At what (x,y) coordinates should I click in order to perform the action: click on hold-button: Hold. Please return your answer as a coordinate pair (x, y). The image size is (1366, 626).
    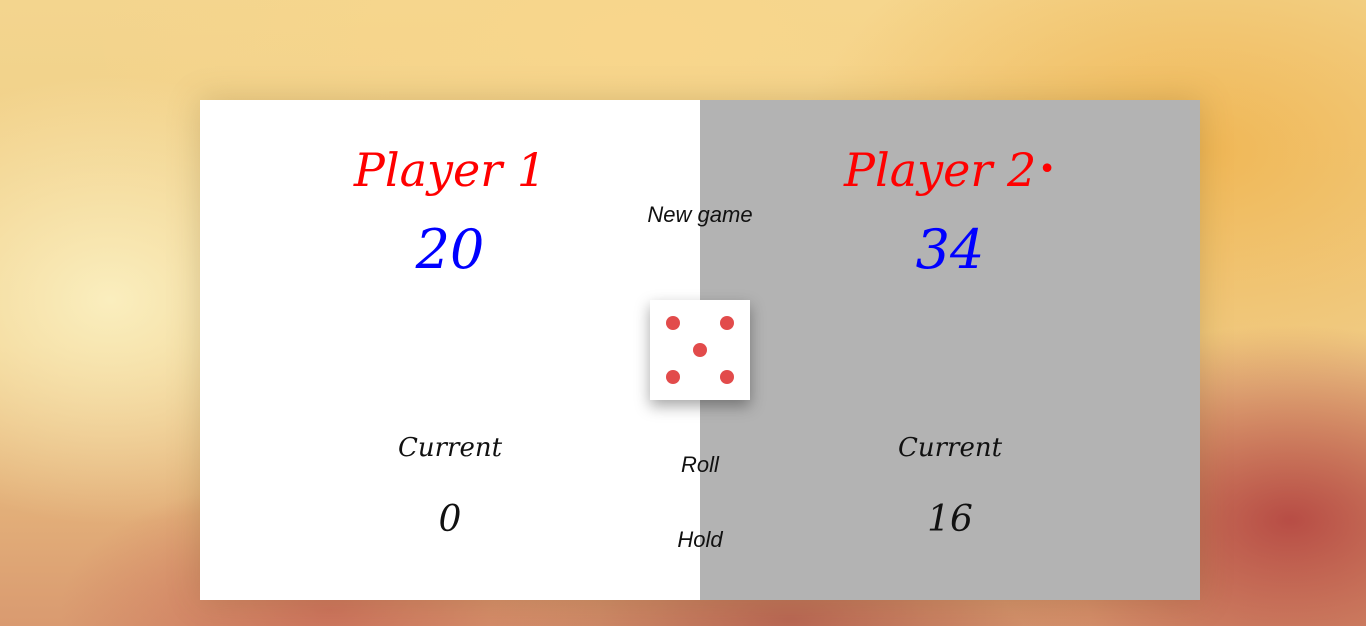
    Looking at the image, I should click on (700, 540).